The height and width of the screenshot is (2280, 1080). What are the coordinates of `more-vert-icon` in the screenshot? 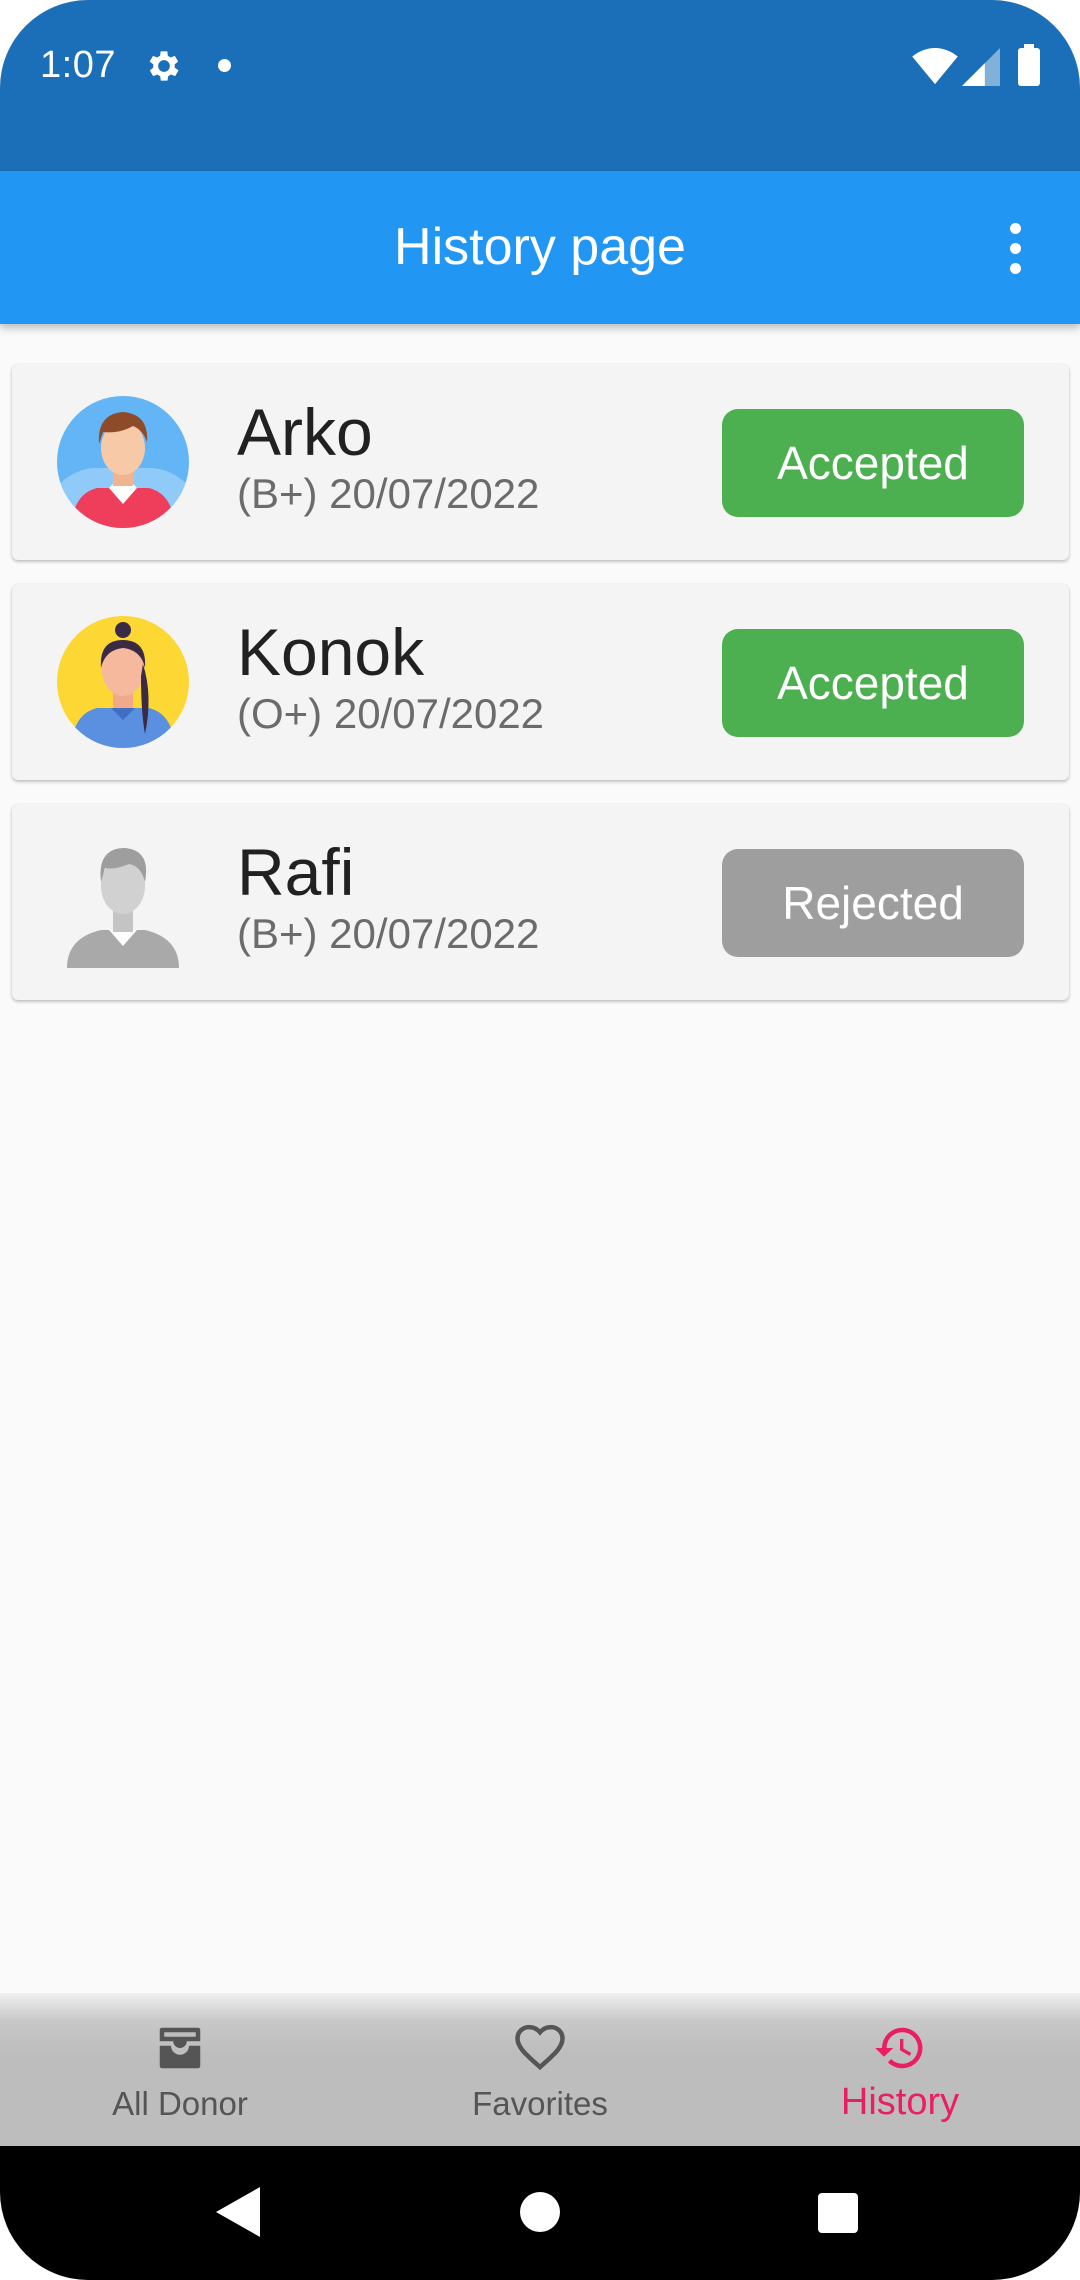 It's located at (1015, 228).